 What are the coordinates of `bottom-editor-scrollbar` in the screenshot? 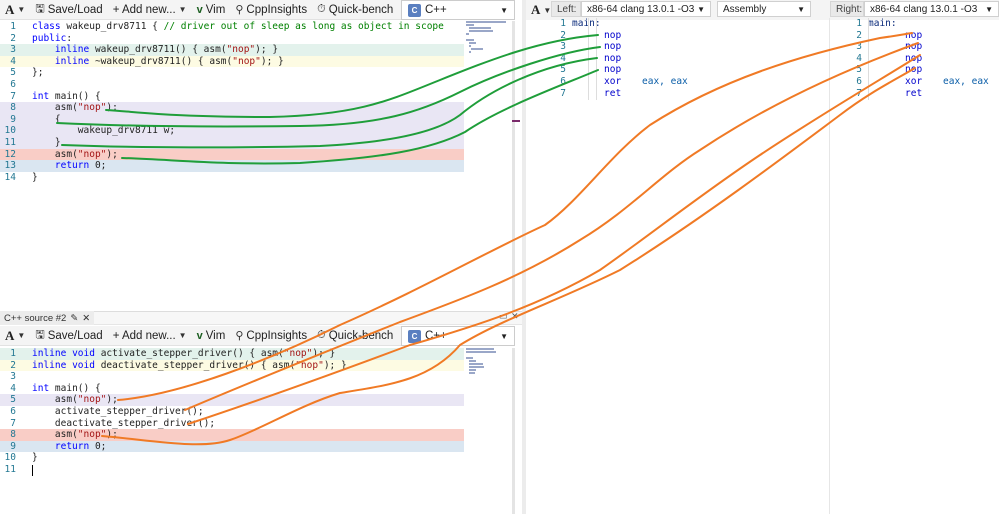 It's located at (513, 431).